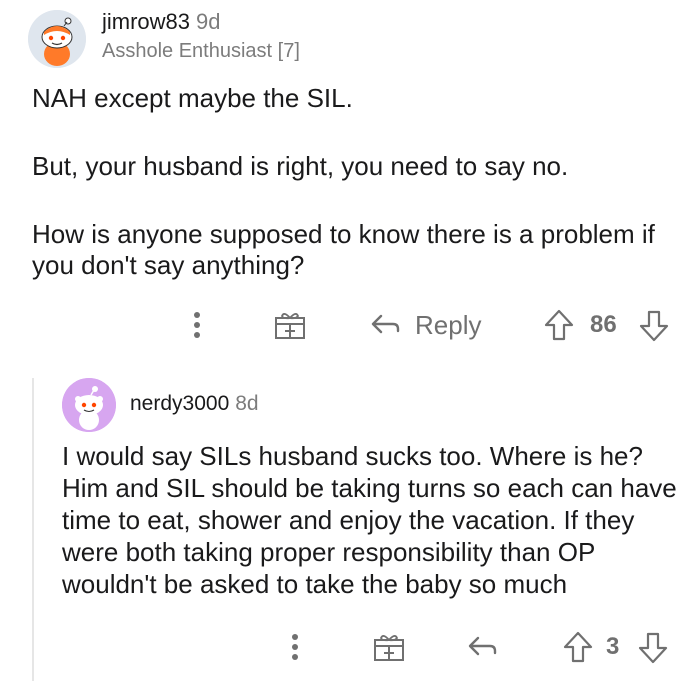  Describe the element at coordinates (603, 324) in the screenshot. I see `vote-count: 86` at that location.